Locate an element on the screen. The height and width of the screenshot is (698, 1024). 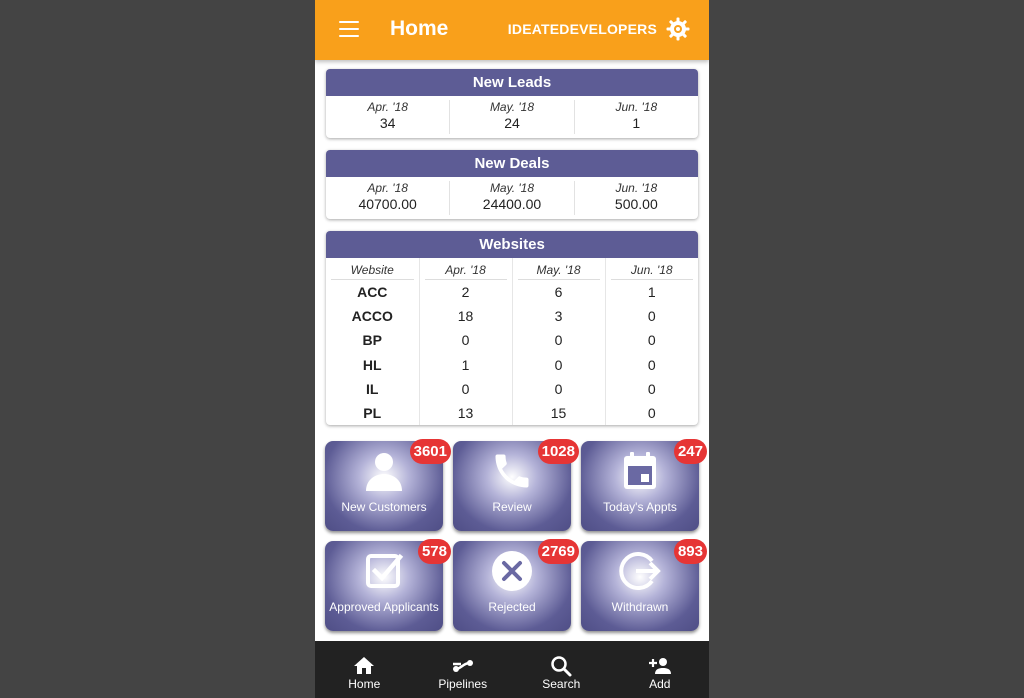
count-cell: 13 is located at coordinates (465, 413).